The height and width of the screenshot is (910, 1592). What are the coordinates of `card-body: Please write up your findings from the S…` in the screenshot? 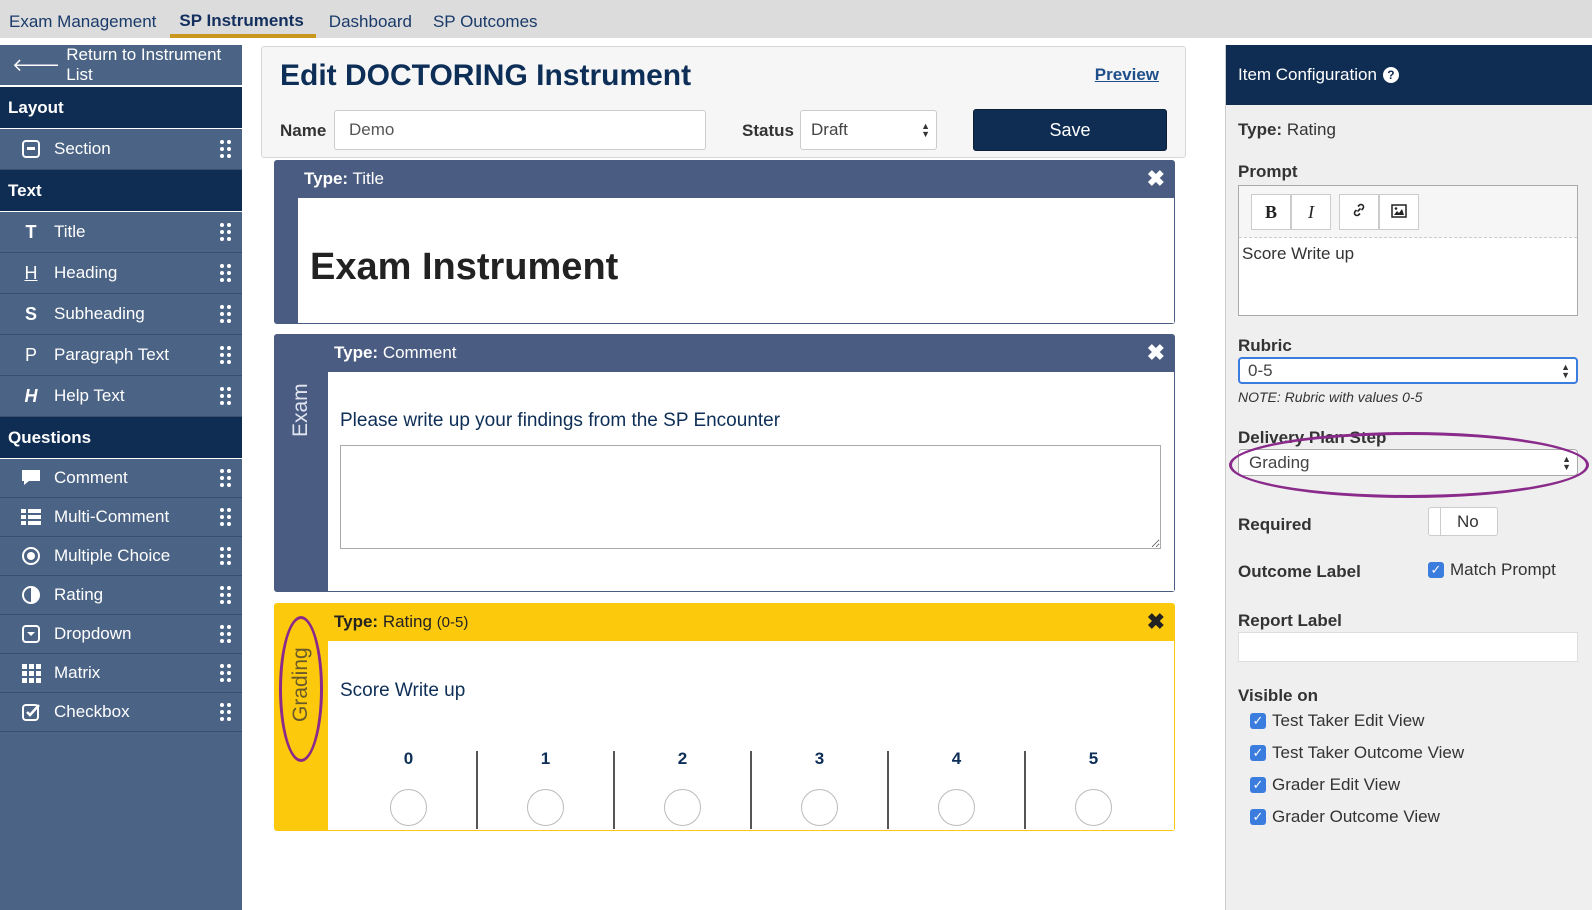 It's located at (751, 481).